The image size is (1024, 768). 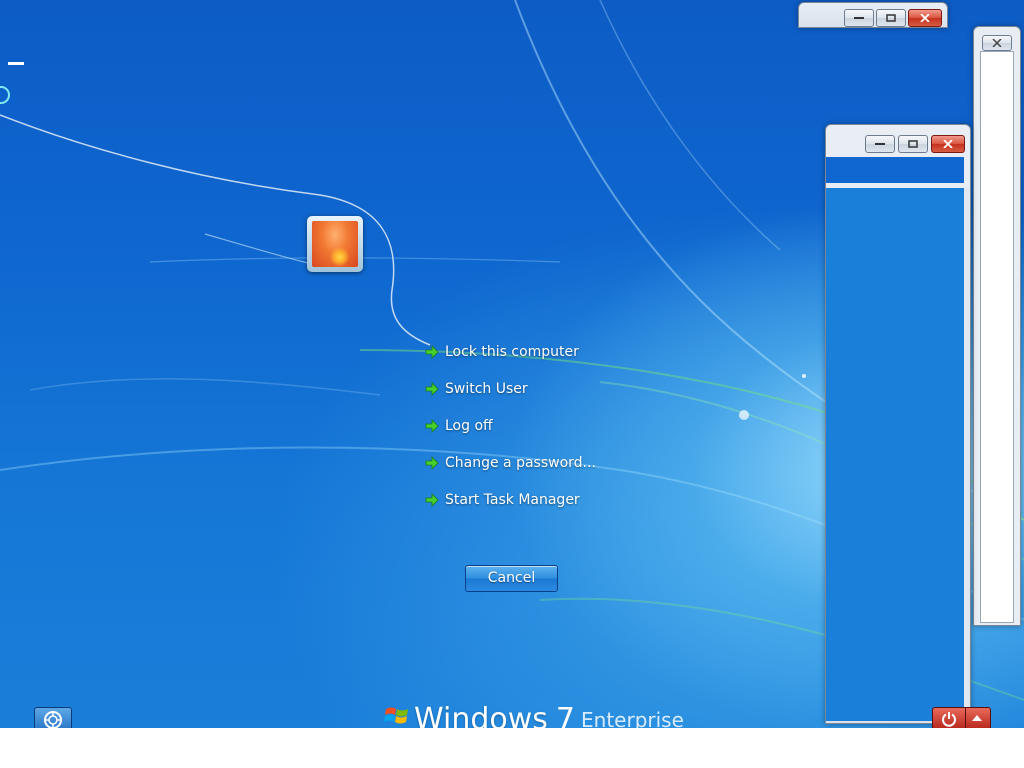 I want to click on user-picture, so click(x=335, y=244).